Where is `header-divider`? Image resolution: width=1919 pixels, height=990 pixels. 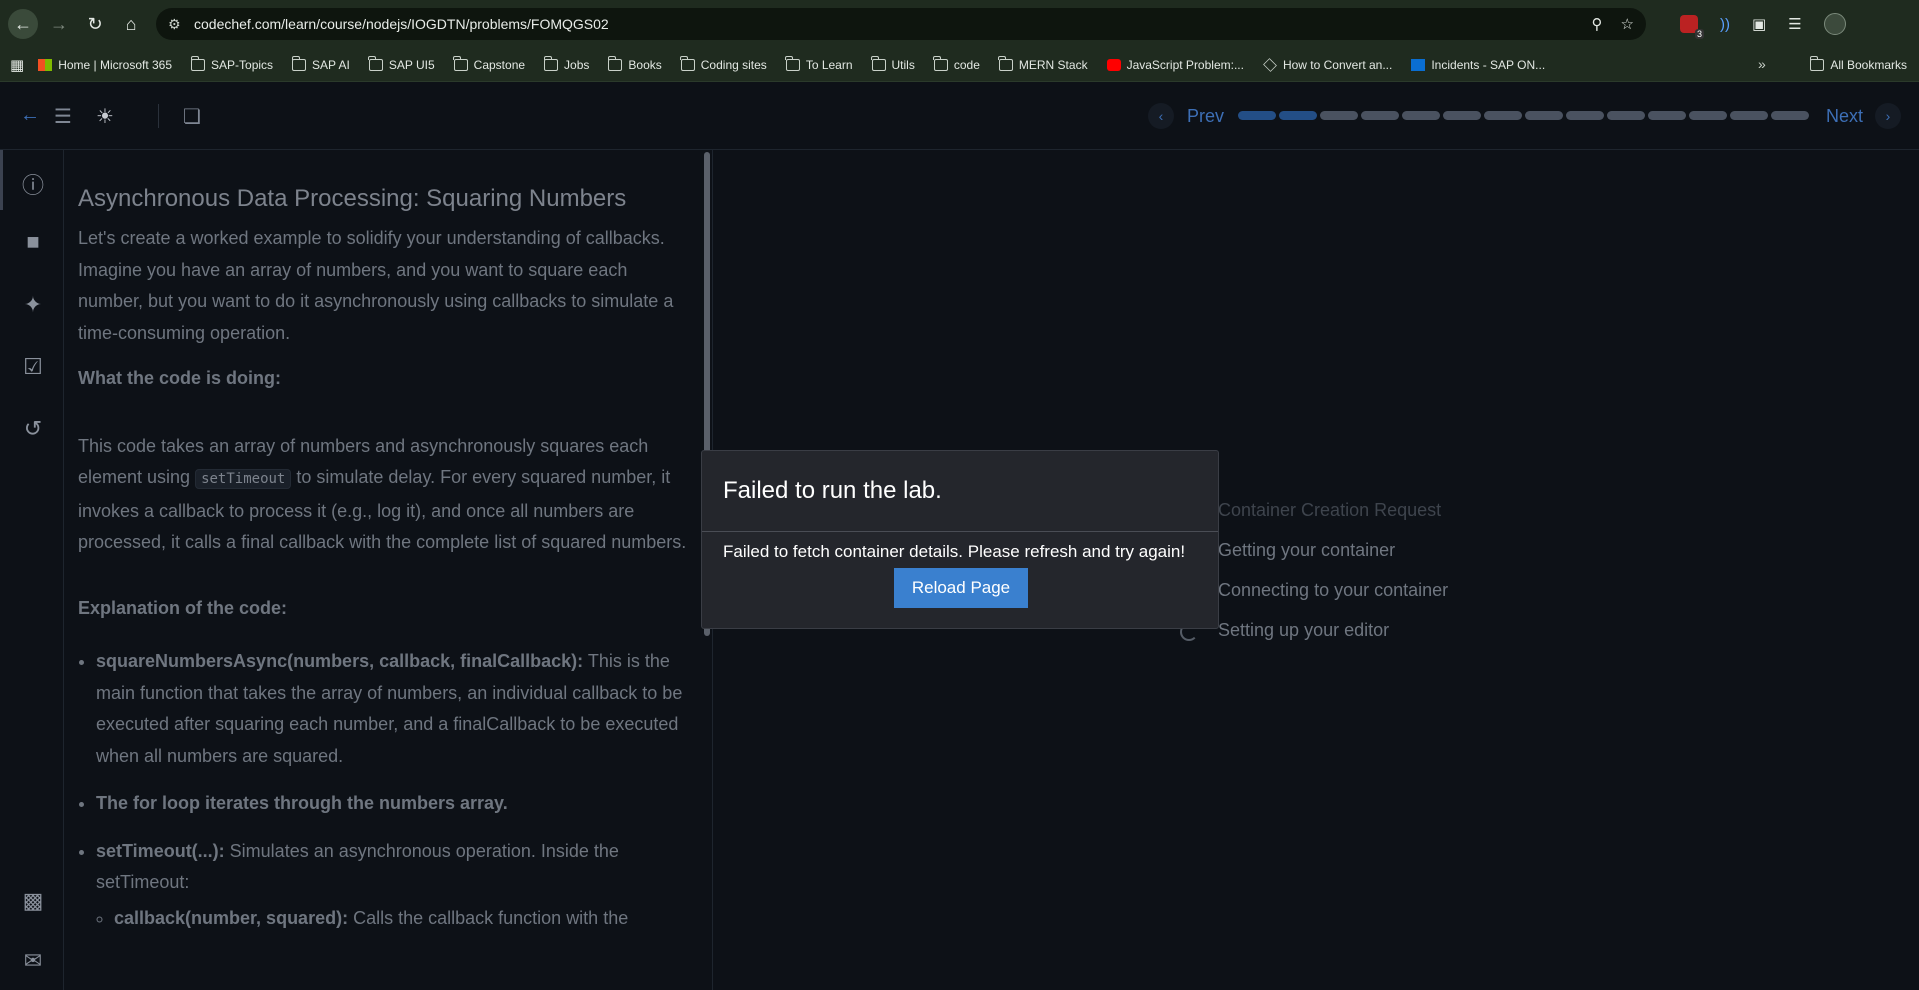
header-divider is located at coordinates (158, 116).